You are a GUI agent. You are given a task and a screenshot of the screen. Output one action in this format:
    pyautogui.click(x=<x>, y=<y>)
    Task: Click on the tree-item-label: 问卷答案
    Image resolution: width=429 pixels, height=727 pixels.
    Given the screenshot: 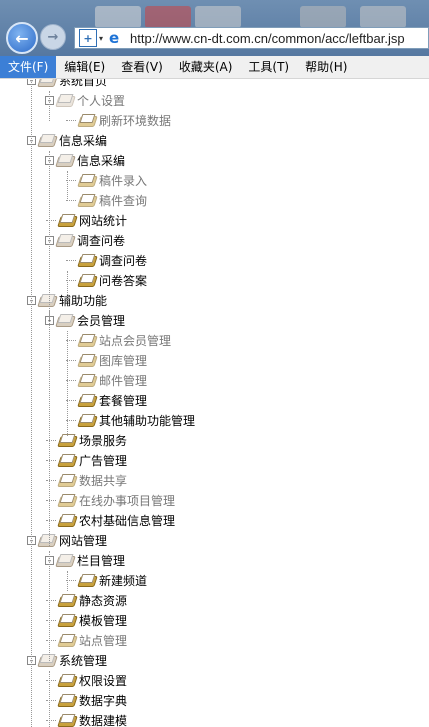 What is the action you would take?
    pyautogui.click(x=123, y=280)
    